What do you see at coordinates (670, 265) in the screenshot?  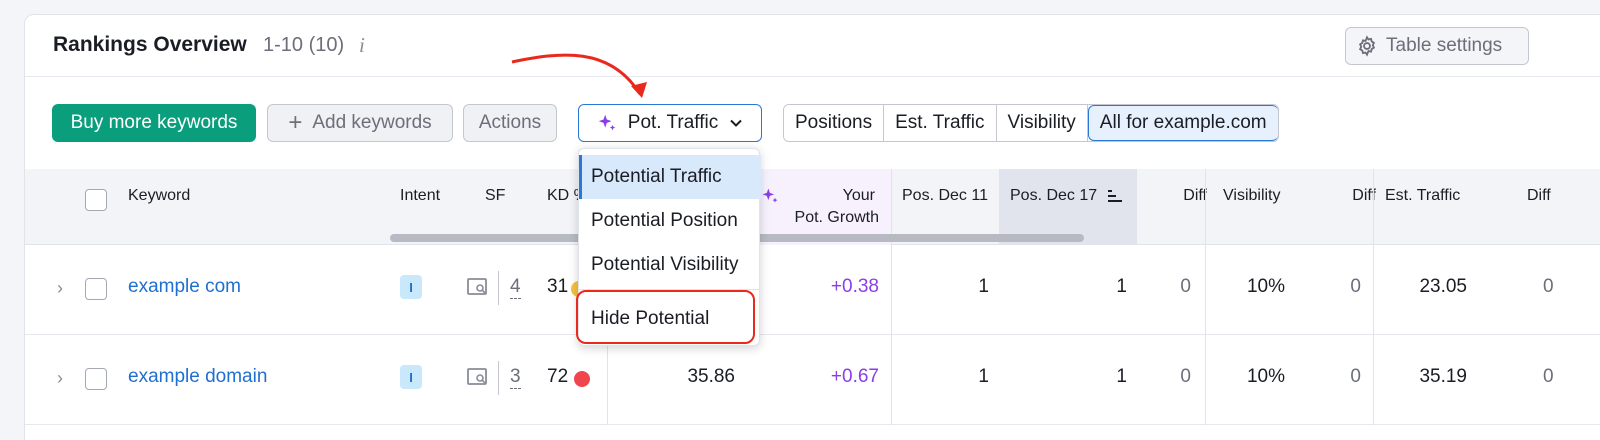 I see `menu-item-potential-visibility: Potential Visibility` at bounding box center [670, 265].